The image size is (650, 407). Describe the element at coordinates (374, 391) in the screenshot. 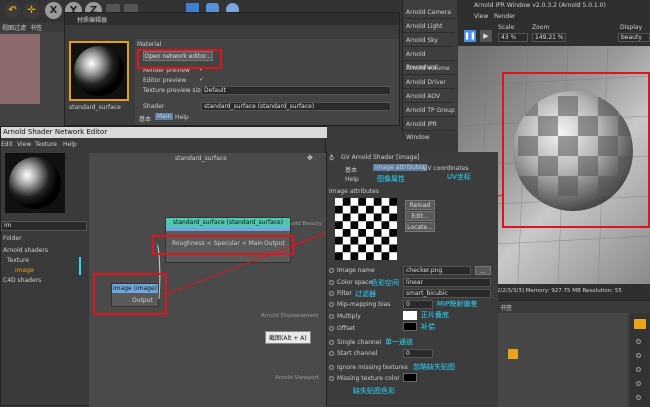

I see `annot-missing-color: 缺失贴图色彩` at that location.